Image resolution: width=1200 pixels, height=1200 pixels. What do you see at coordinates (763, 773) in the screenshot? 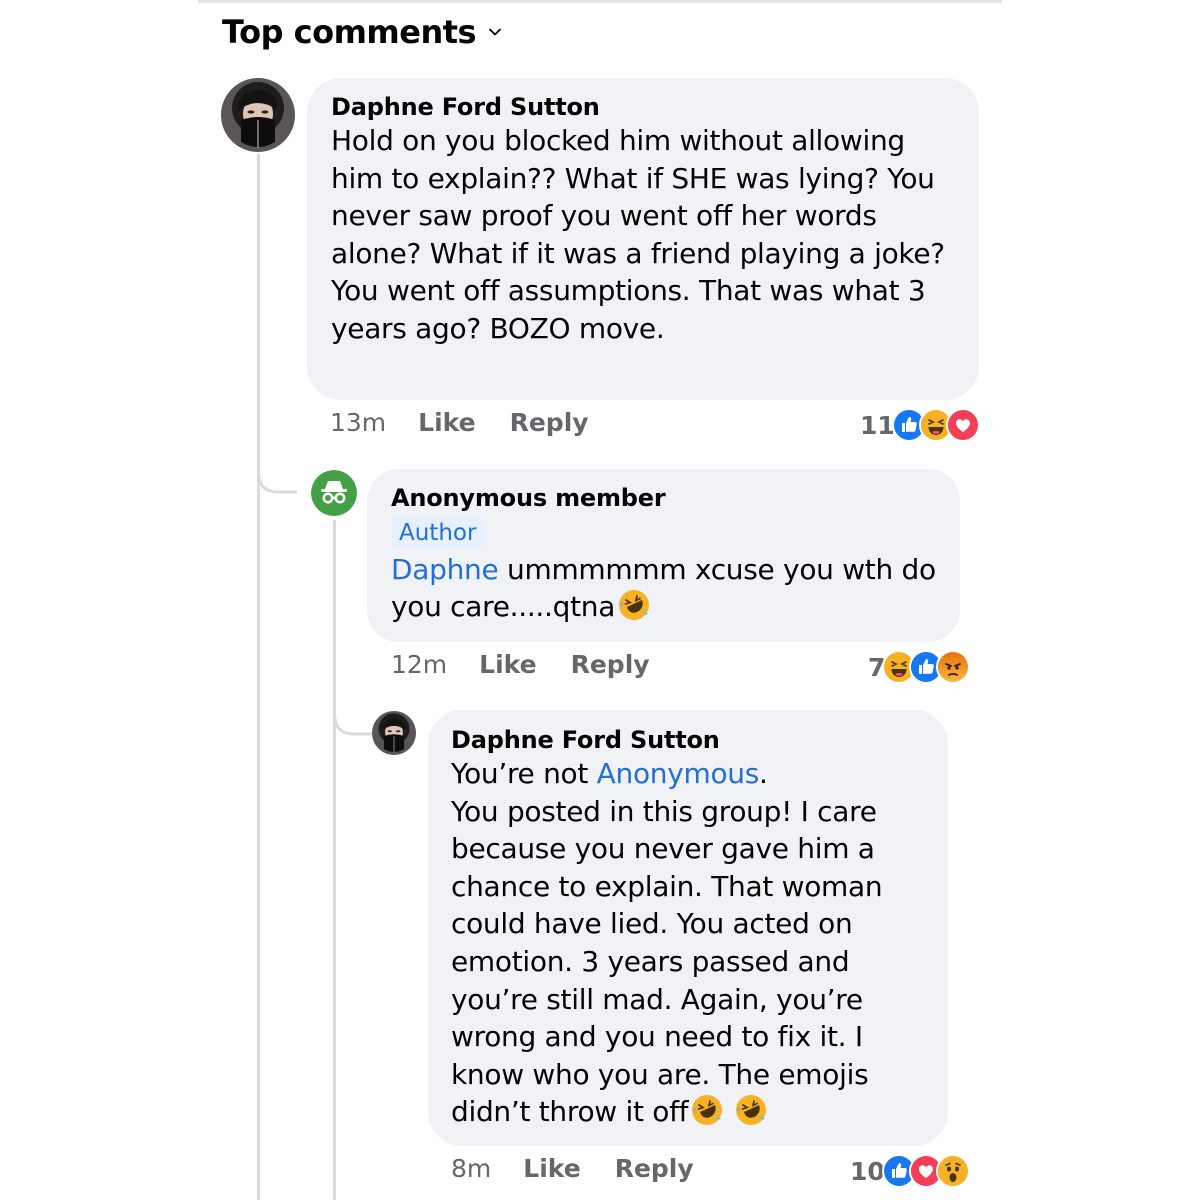
I see `comment-body: .` at bounding box center [763, 773].